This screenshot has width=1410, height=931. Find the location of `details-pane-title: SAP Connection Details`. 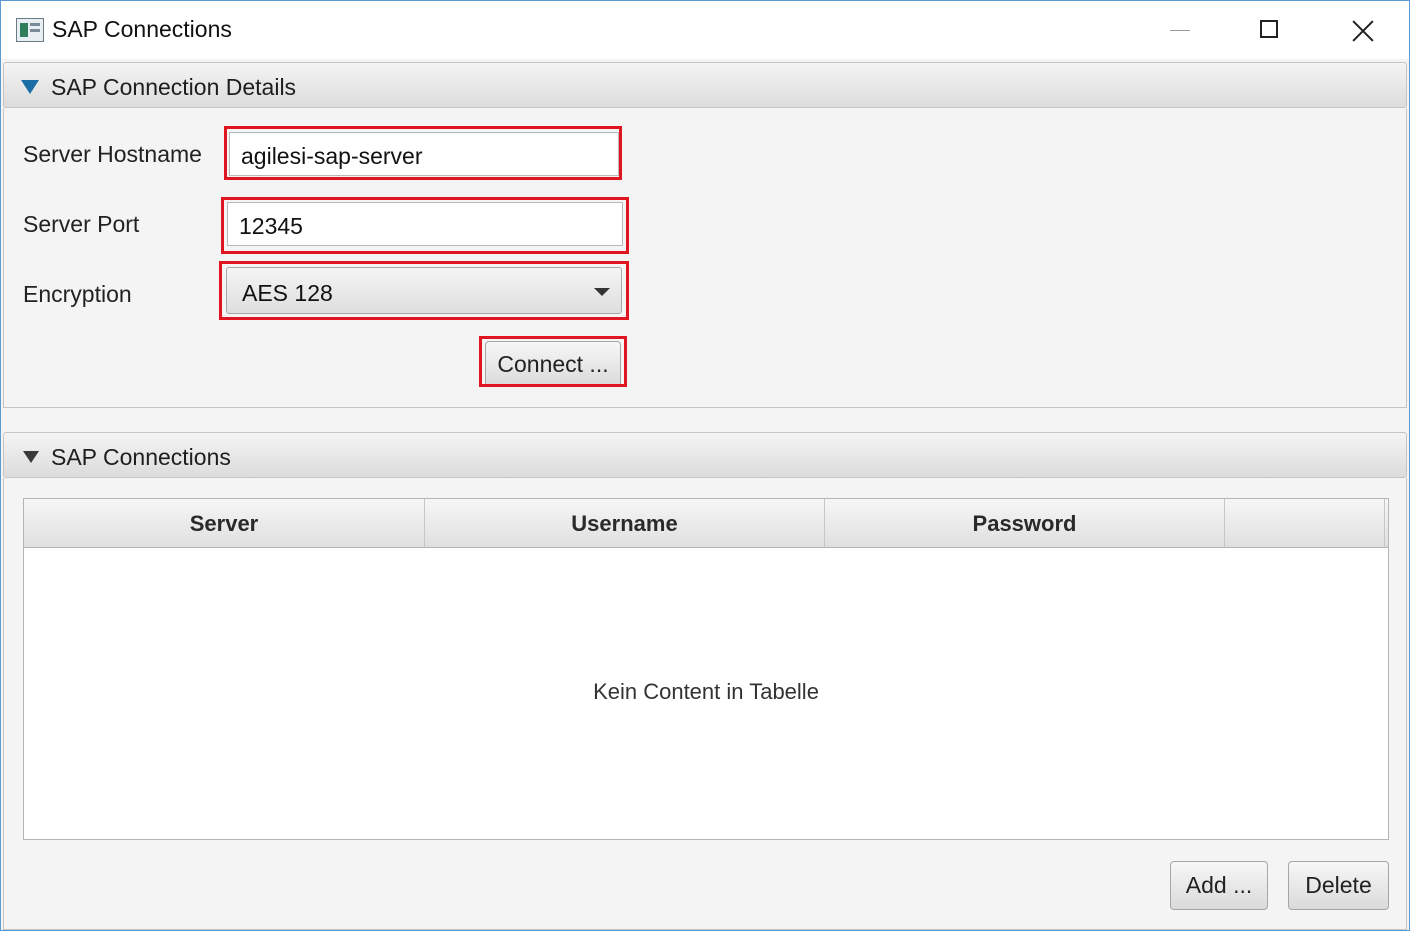

details-pane-title: SAP Connection Details is located at coordinates (174, 87).